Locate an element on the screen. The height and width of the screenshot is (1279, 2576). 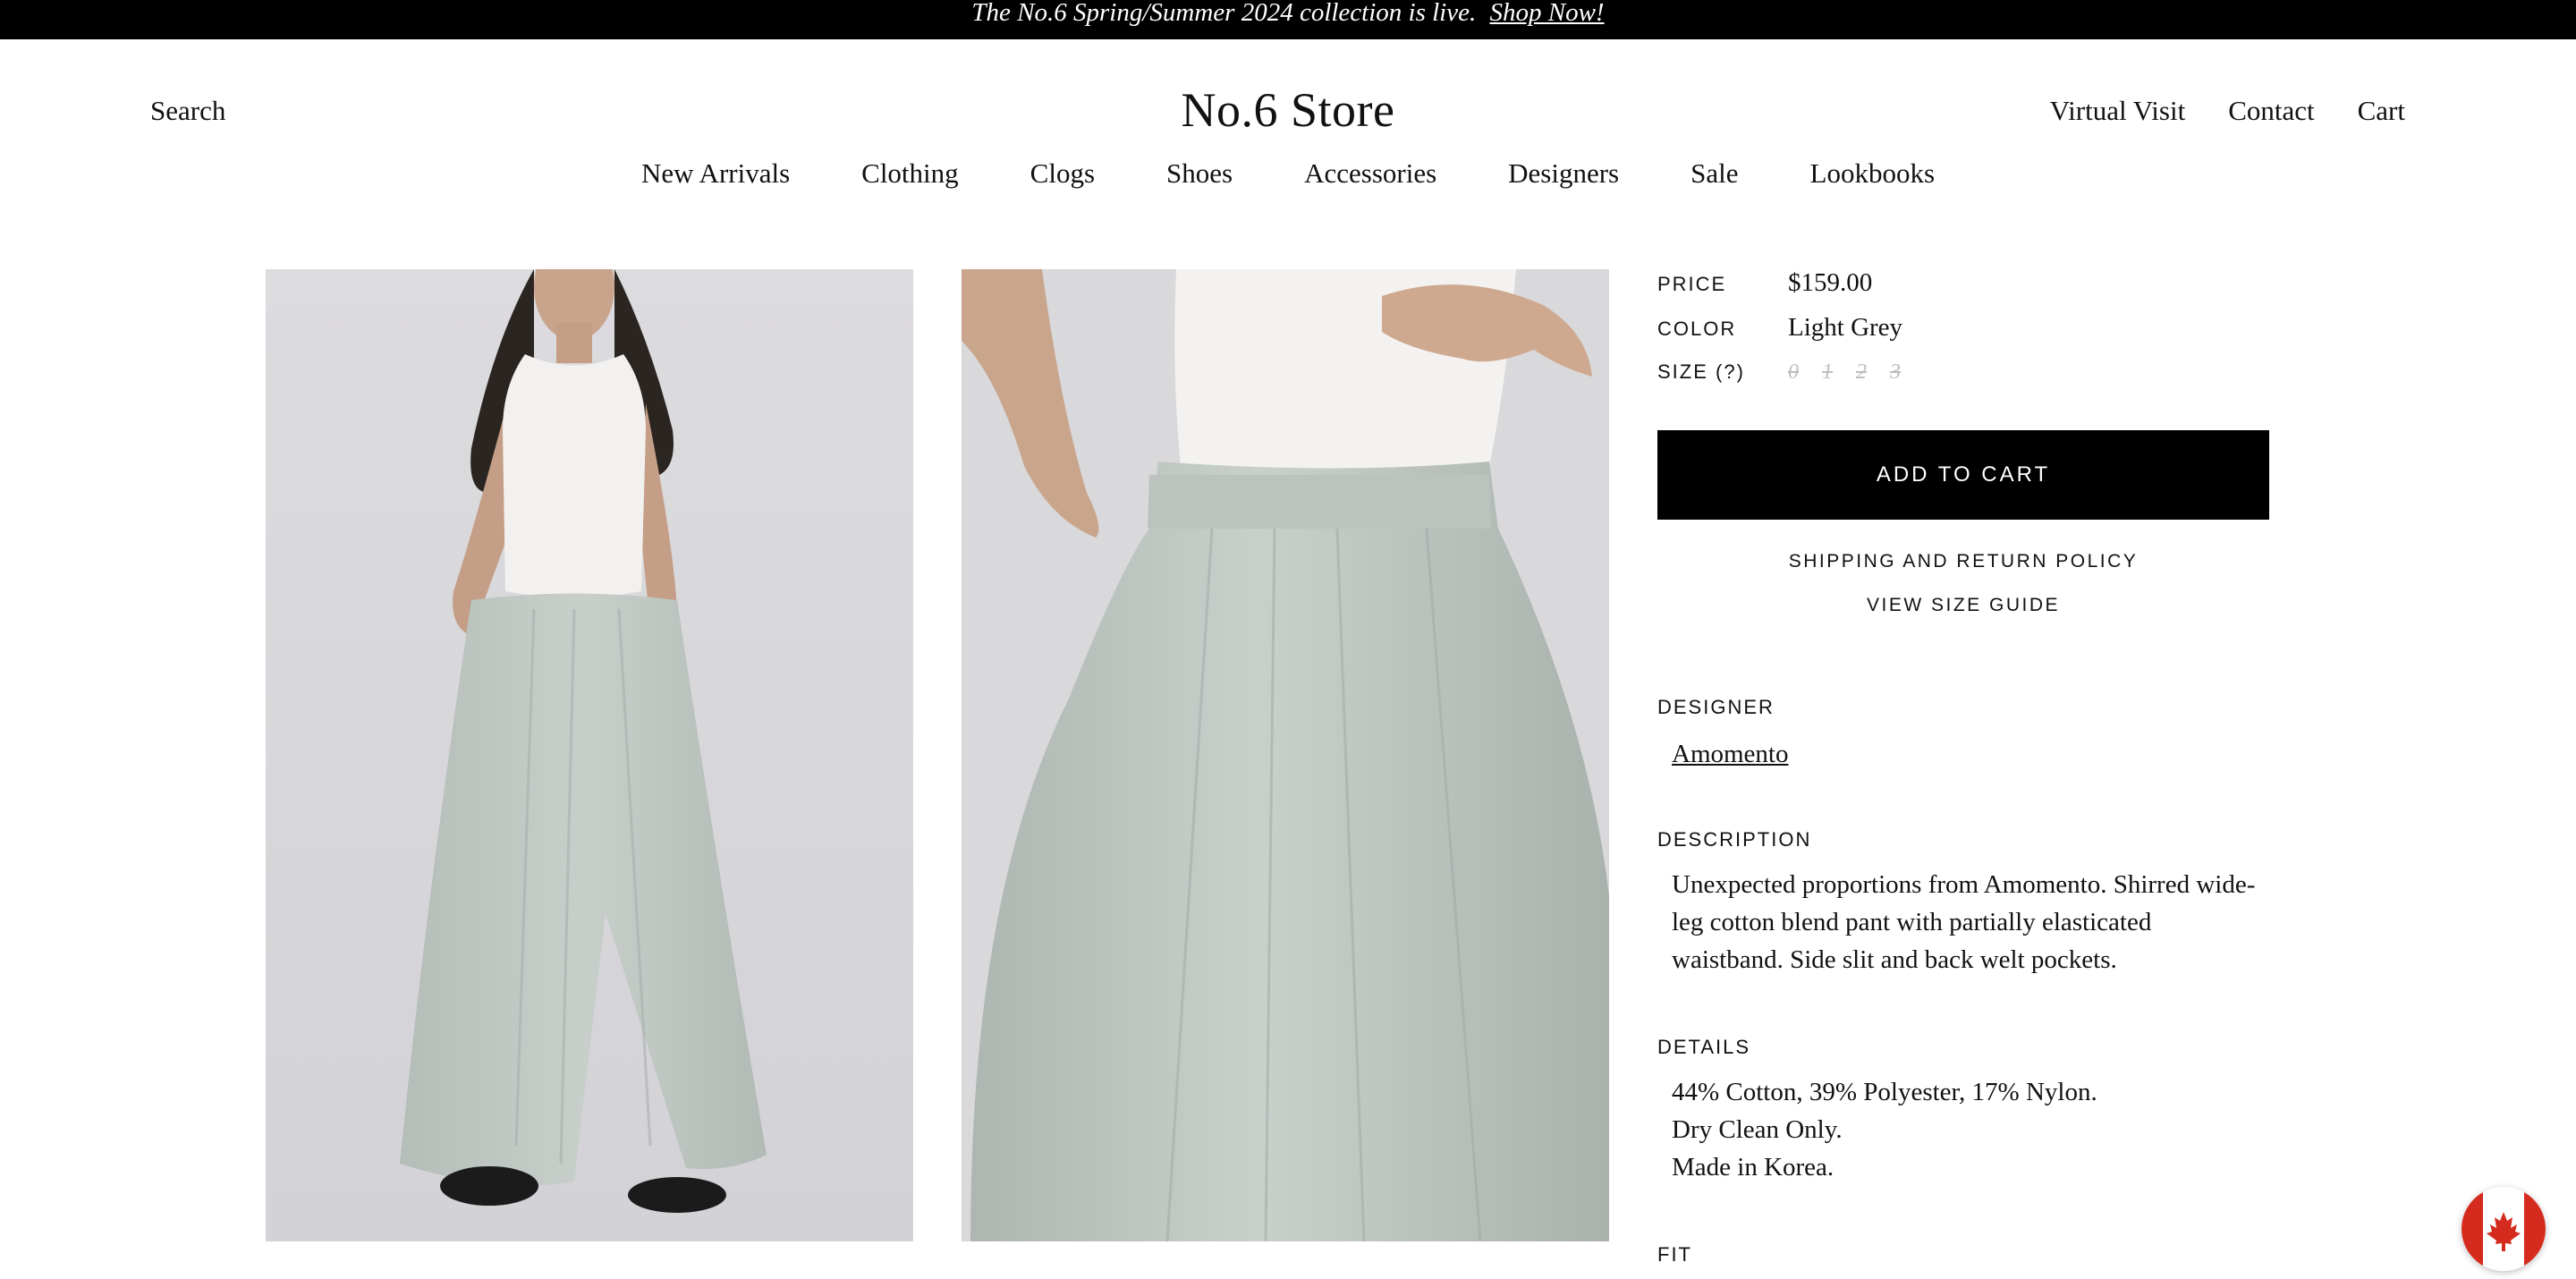
utility-nav: Virtual Visit Contact Cart is located at coordinates (2227, 111).